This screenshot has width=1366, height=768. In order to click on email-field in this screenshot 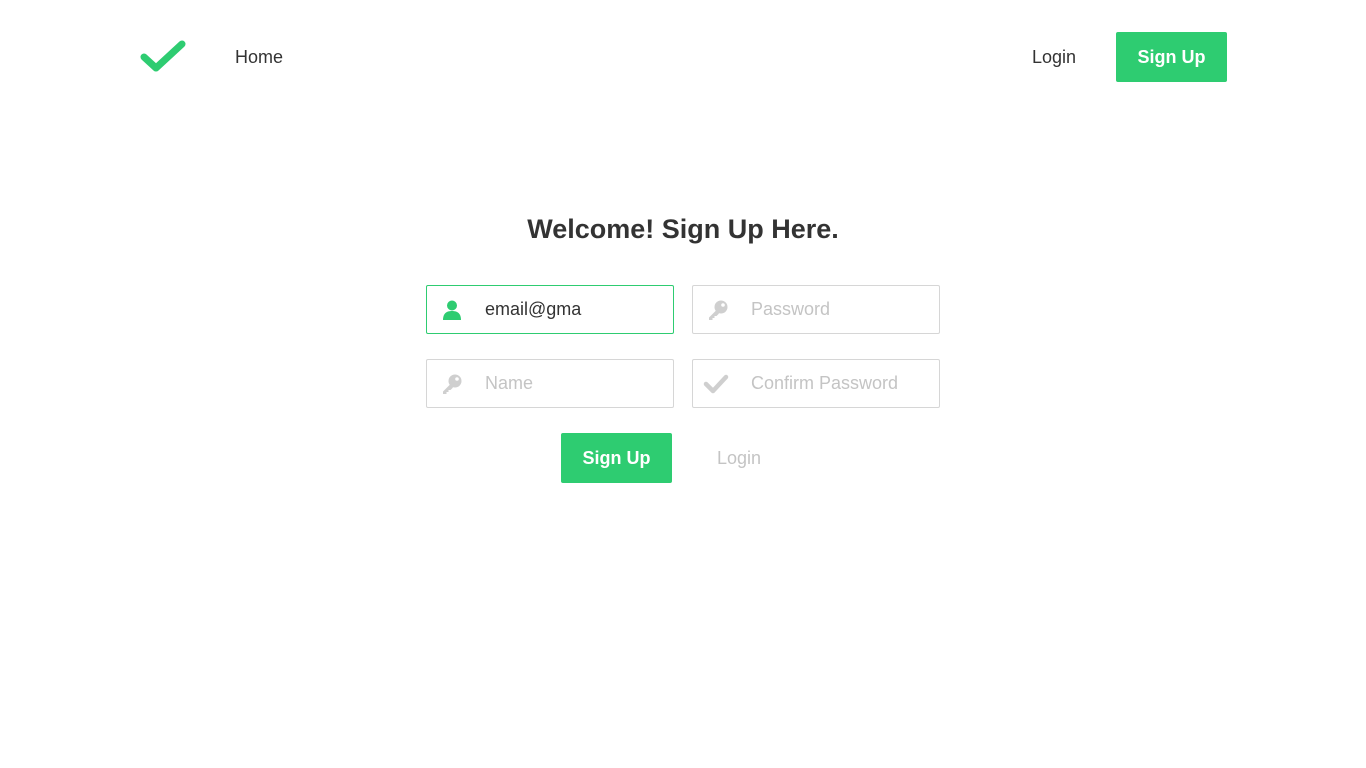, I will do `click(550, 309)`.